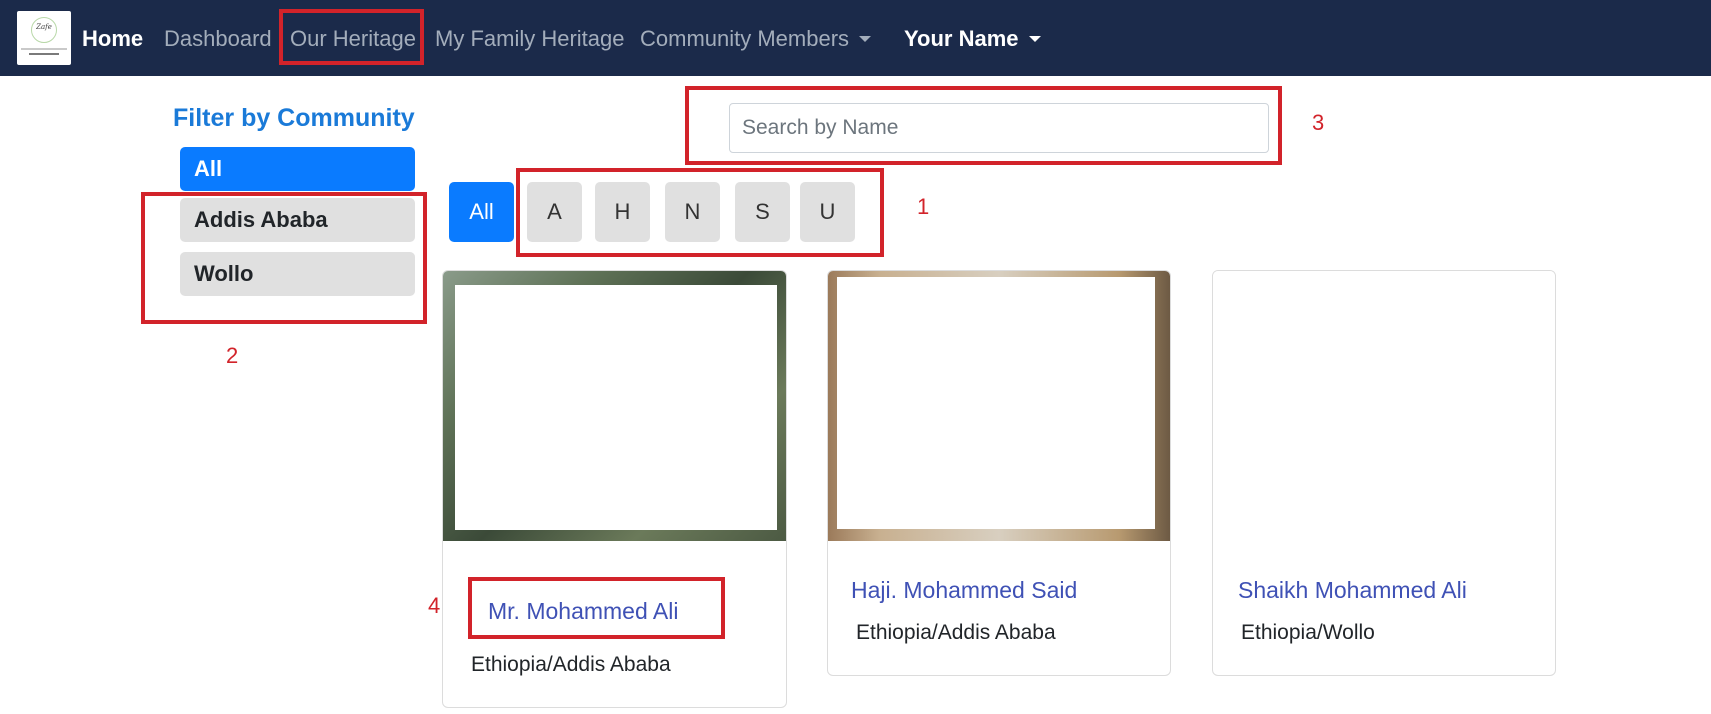 This screenshot has height=714, width=1711. I want to click on annotation-number-1: 1, so click(923, 206).